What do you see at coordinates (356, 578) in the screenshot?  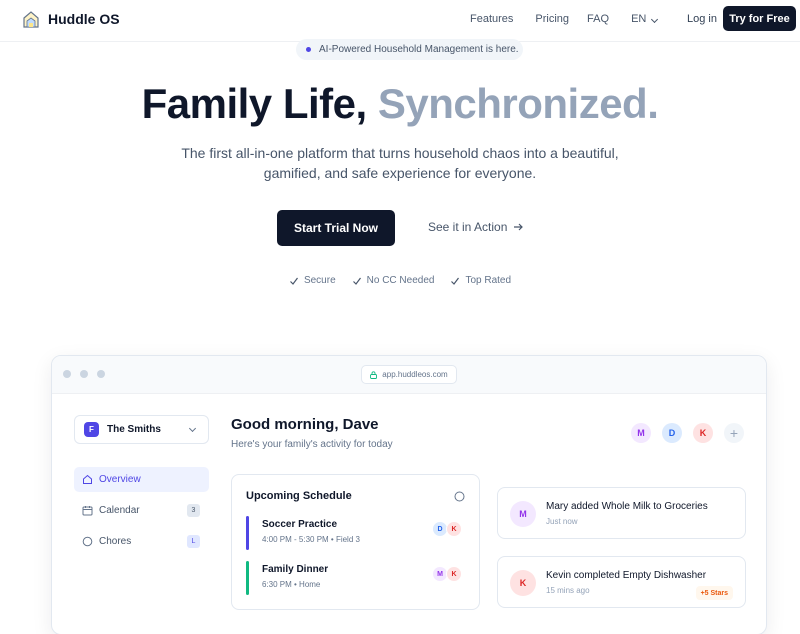 I see `schedule-event: Family Dinner 6:30 PM • Home M K` at bounding box center [356, 578].